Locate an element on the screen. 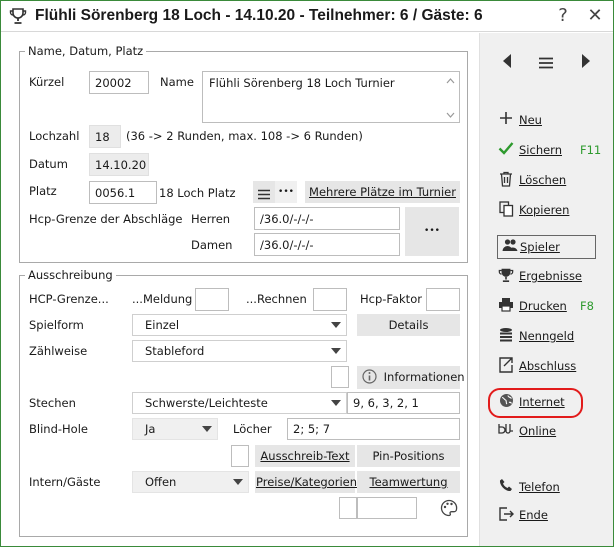 The image size is (614, 547). sidebar-item-telefon: Telefon is located at coordinates (551, 488).